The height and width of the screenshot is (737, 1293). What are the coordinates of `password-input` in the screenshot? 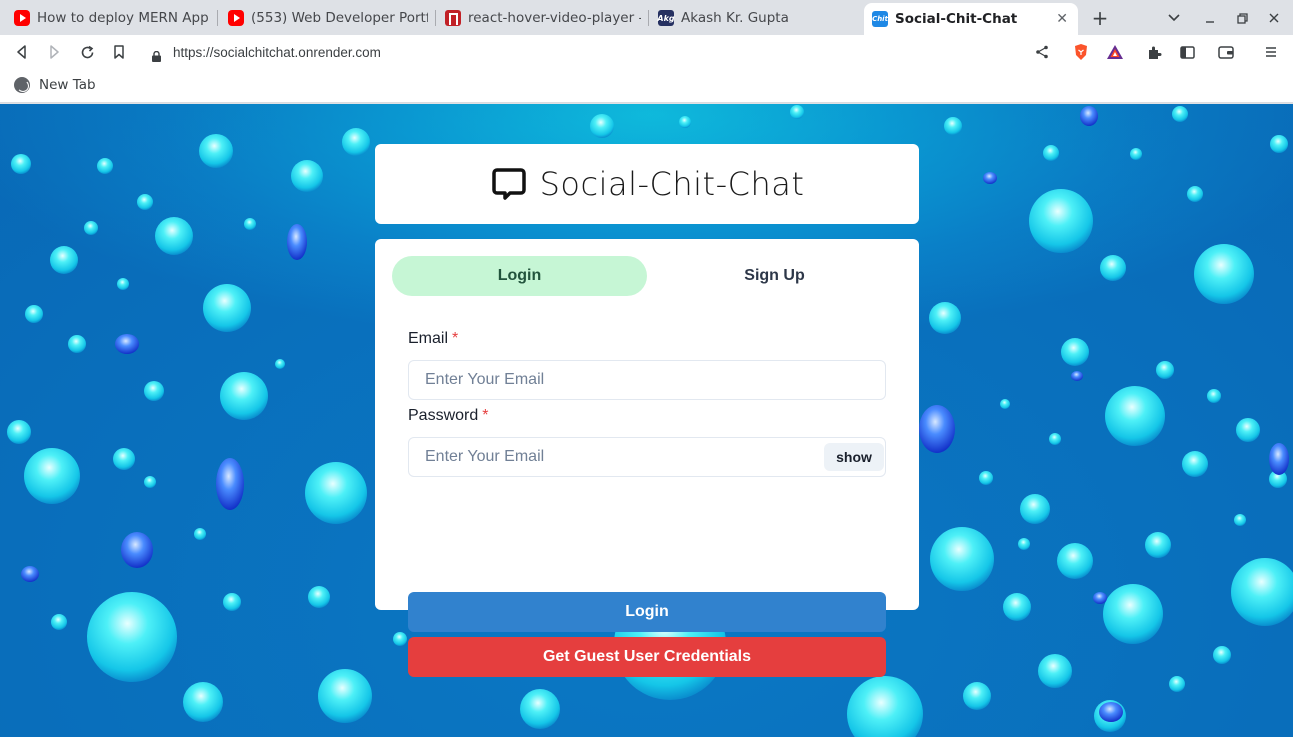 It's located at (647, 457).